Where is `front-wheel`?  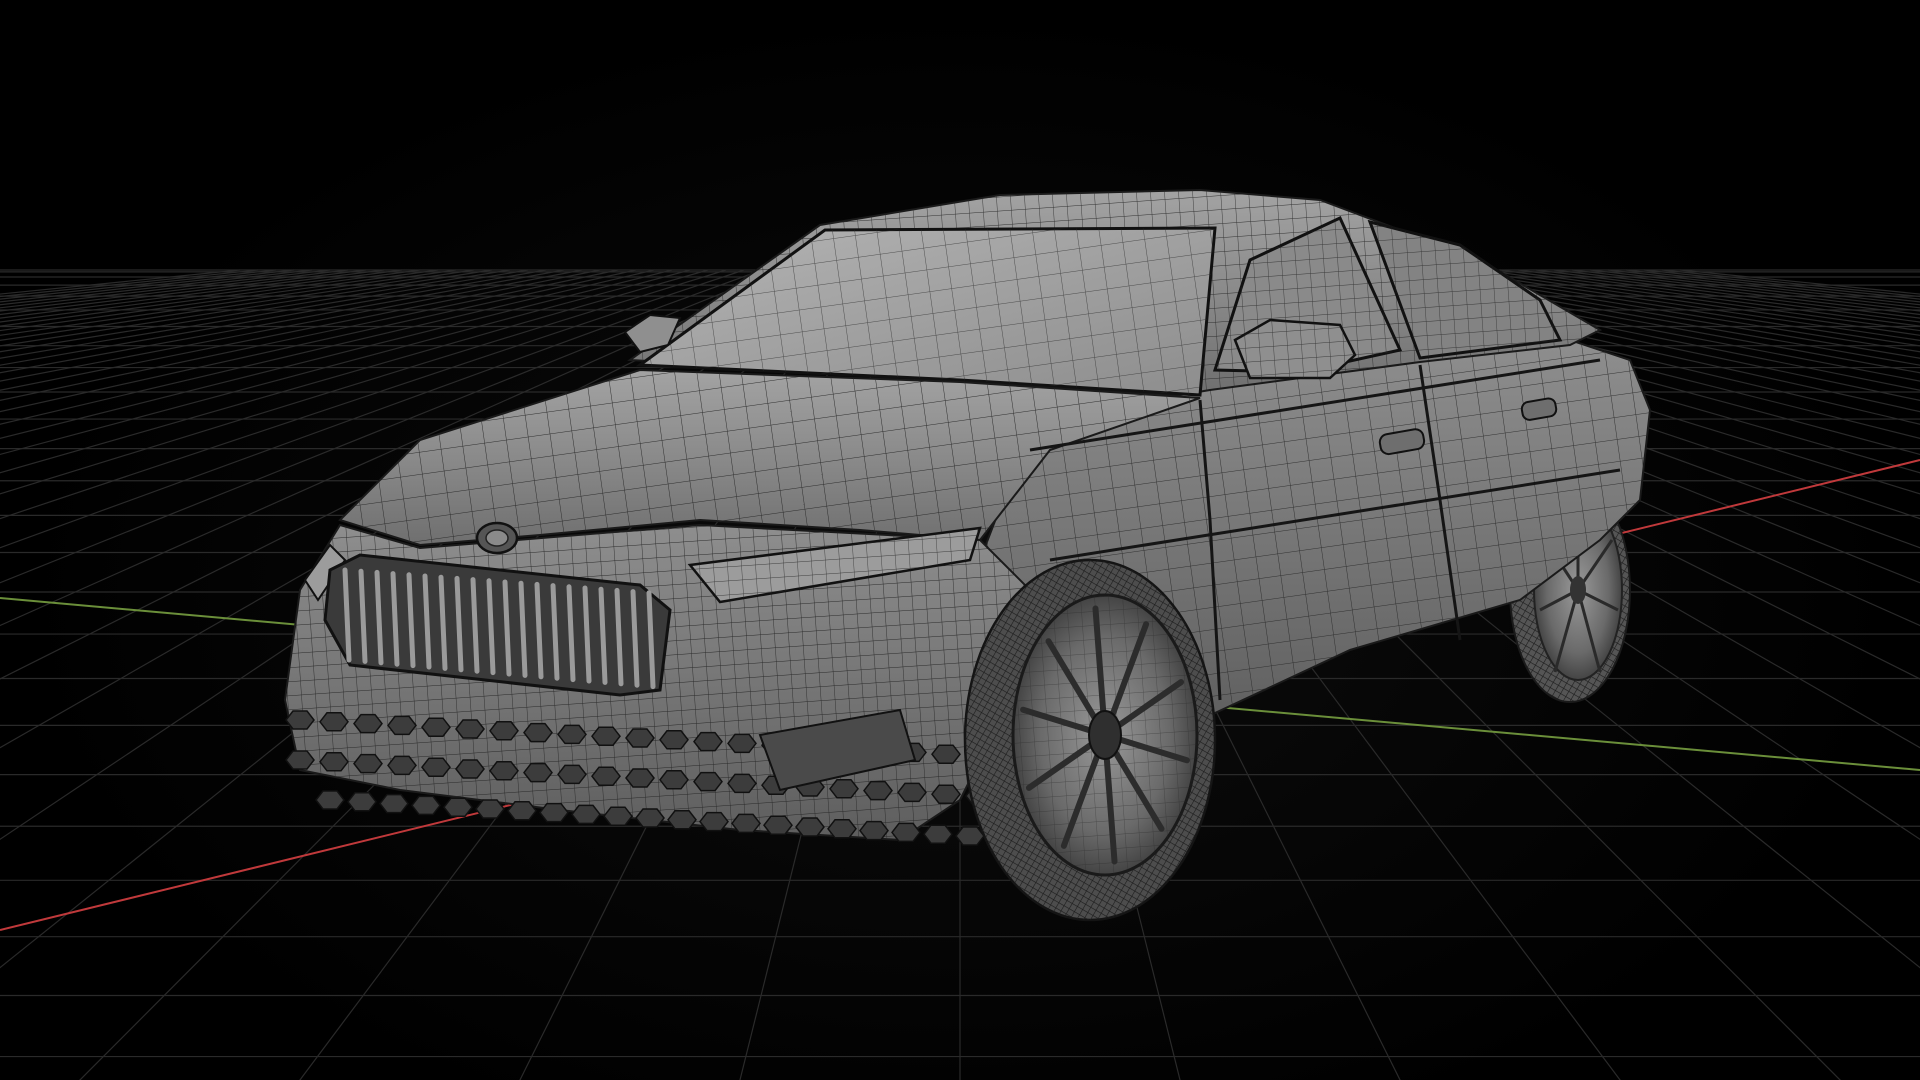
front-wheel is located at coordinates (1090, 740).